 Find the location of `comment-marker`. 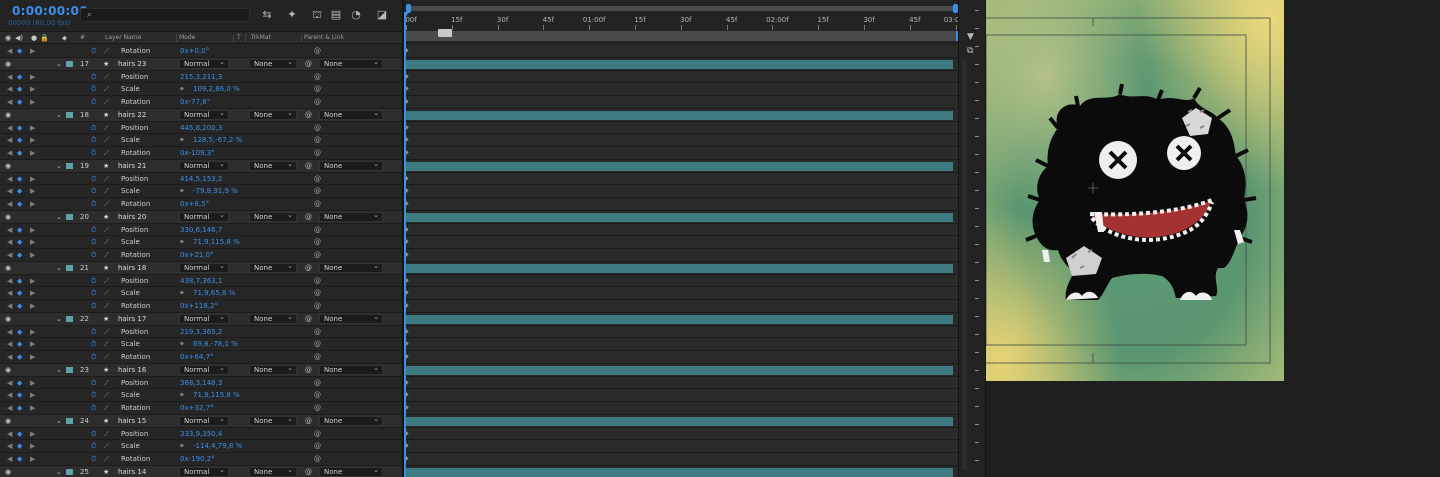

comment-marker is located at coordinates (445, 33).